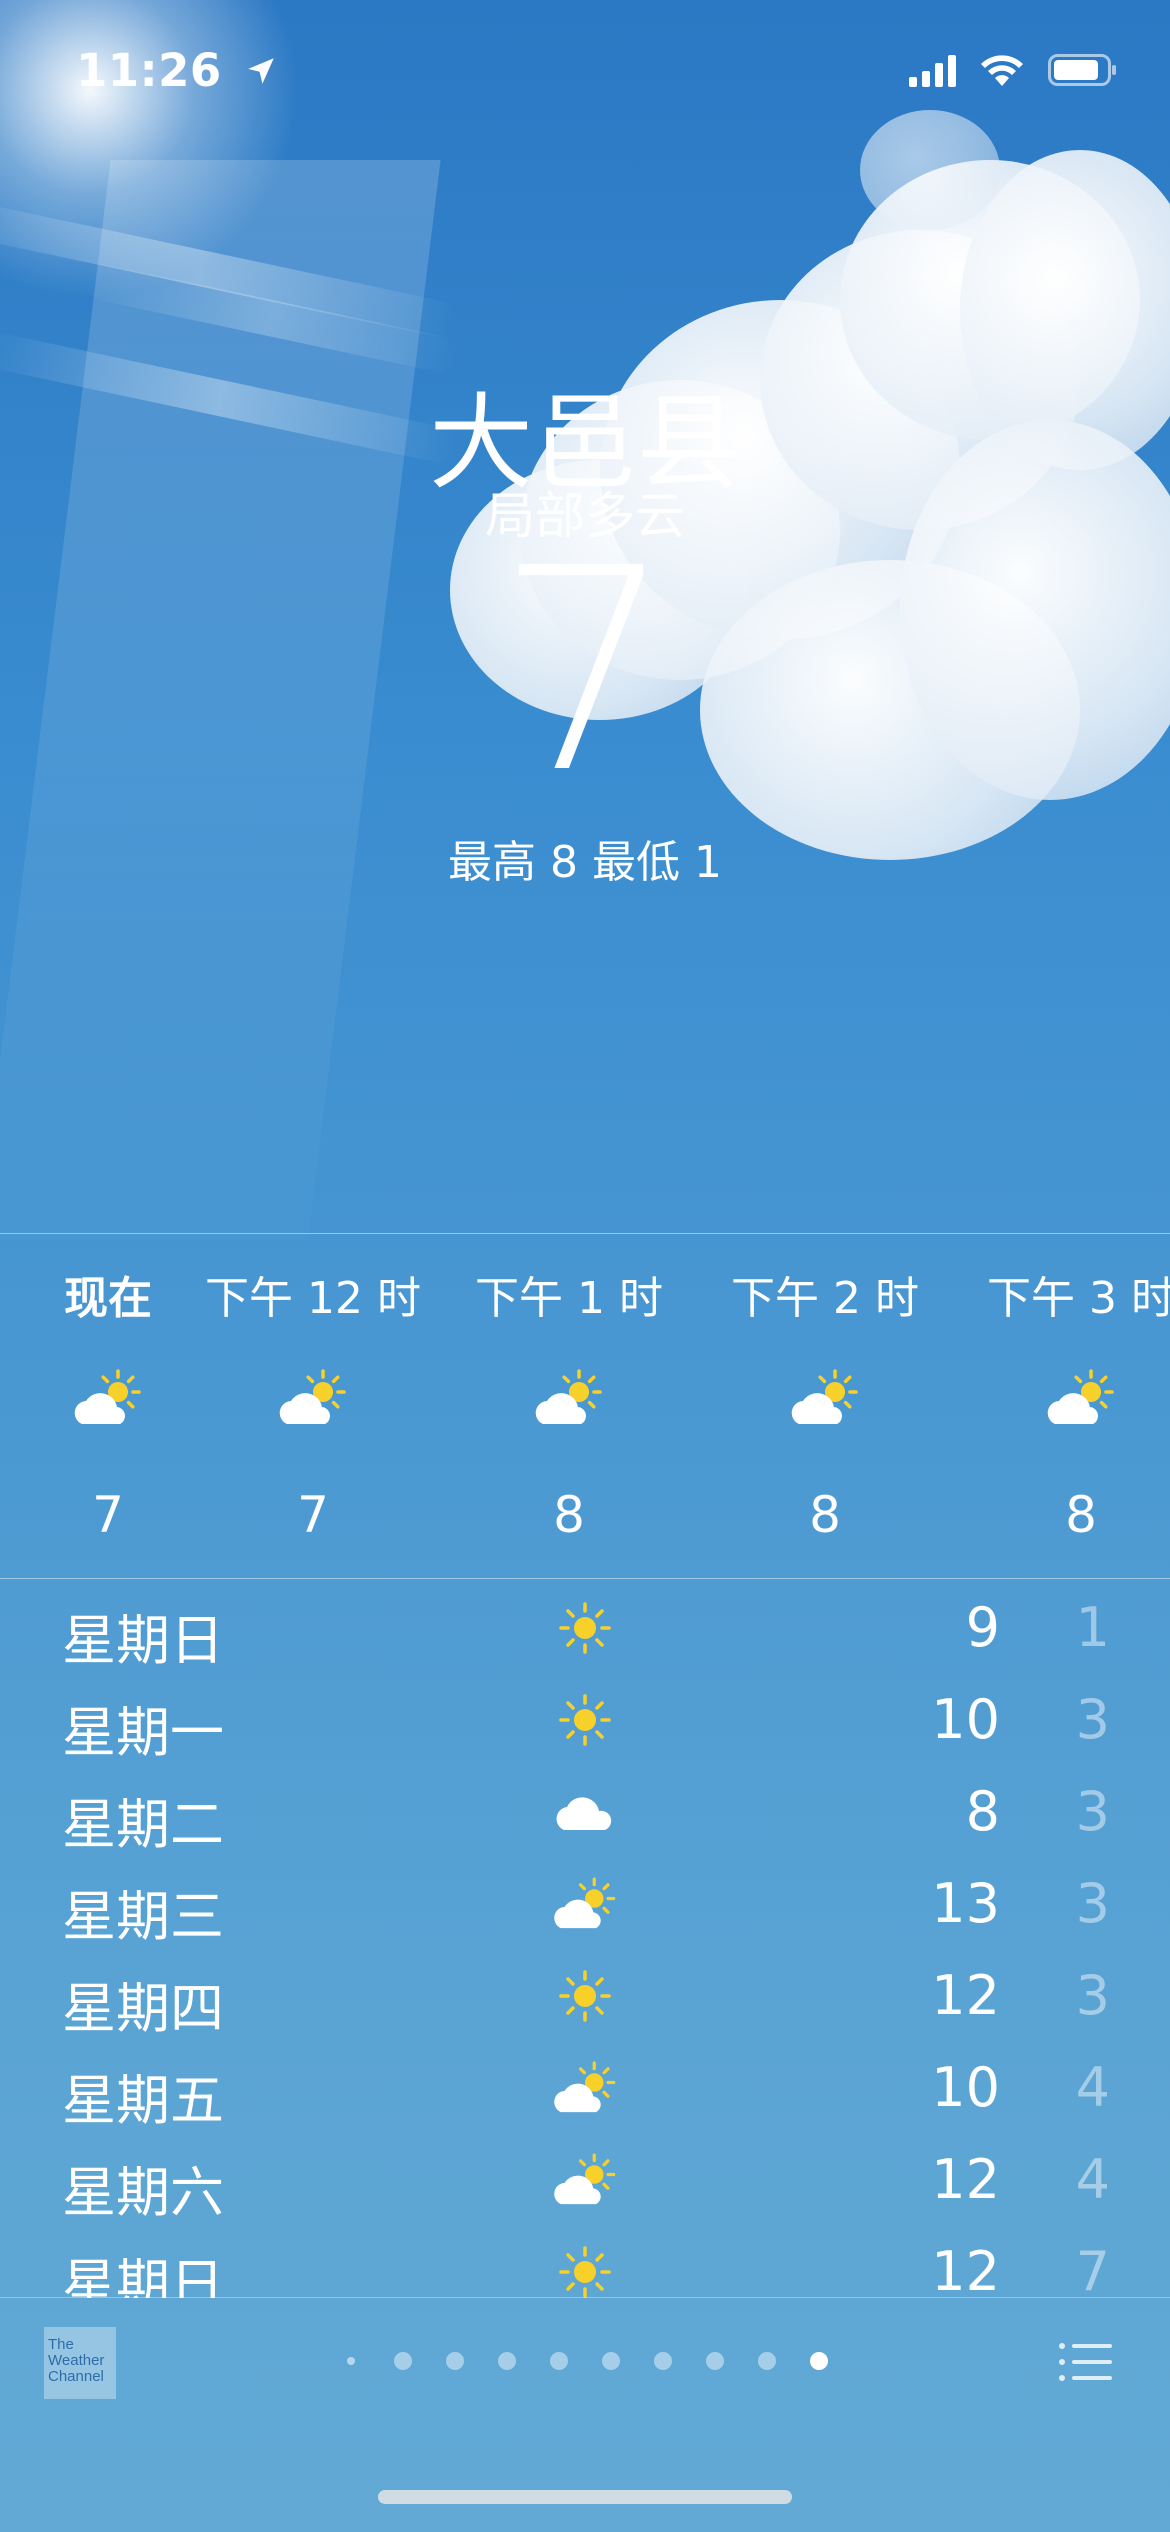 The height and width of the screenshot is (2532, 1170). Describe the element at coordinates (143, 2100) in the screenshot. I see `day-name: 星期五` at that location.